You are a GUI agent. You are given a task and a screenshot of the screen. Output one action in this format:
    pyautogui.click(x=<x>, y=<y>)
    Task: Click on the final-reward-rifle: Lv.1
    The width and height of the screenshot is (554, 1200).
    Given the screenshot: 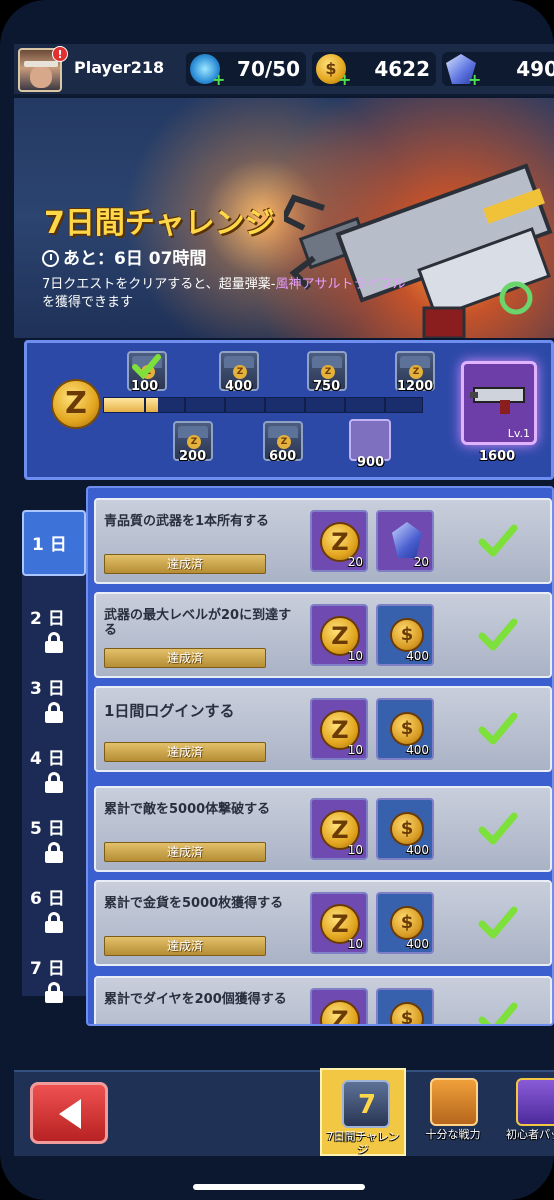 What is the action you would take?
    pyautogui.click(x=499, y=403)
    